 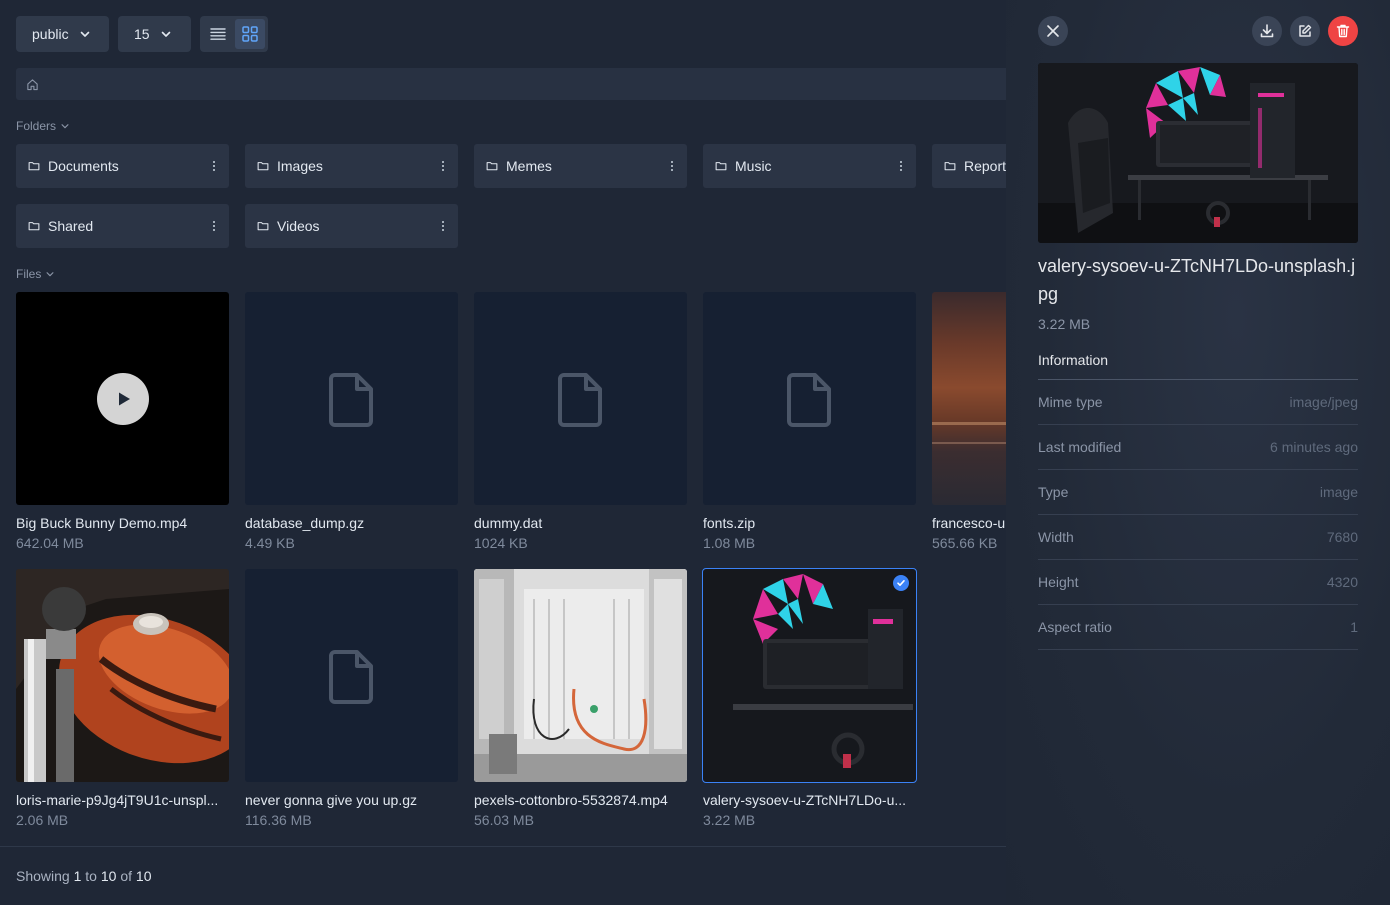 What do you see at coordinates (1064, 324) in the screenshot?
I see `file-size: 3.22 MB` at bounding box center [1064, 324].